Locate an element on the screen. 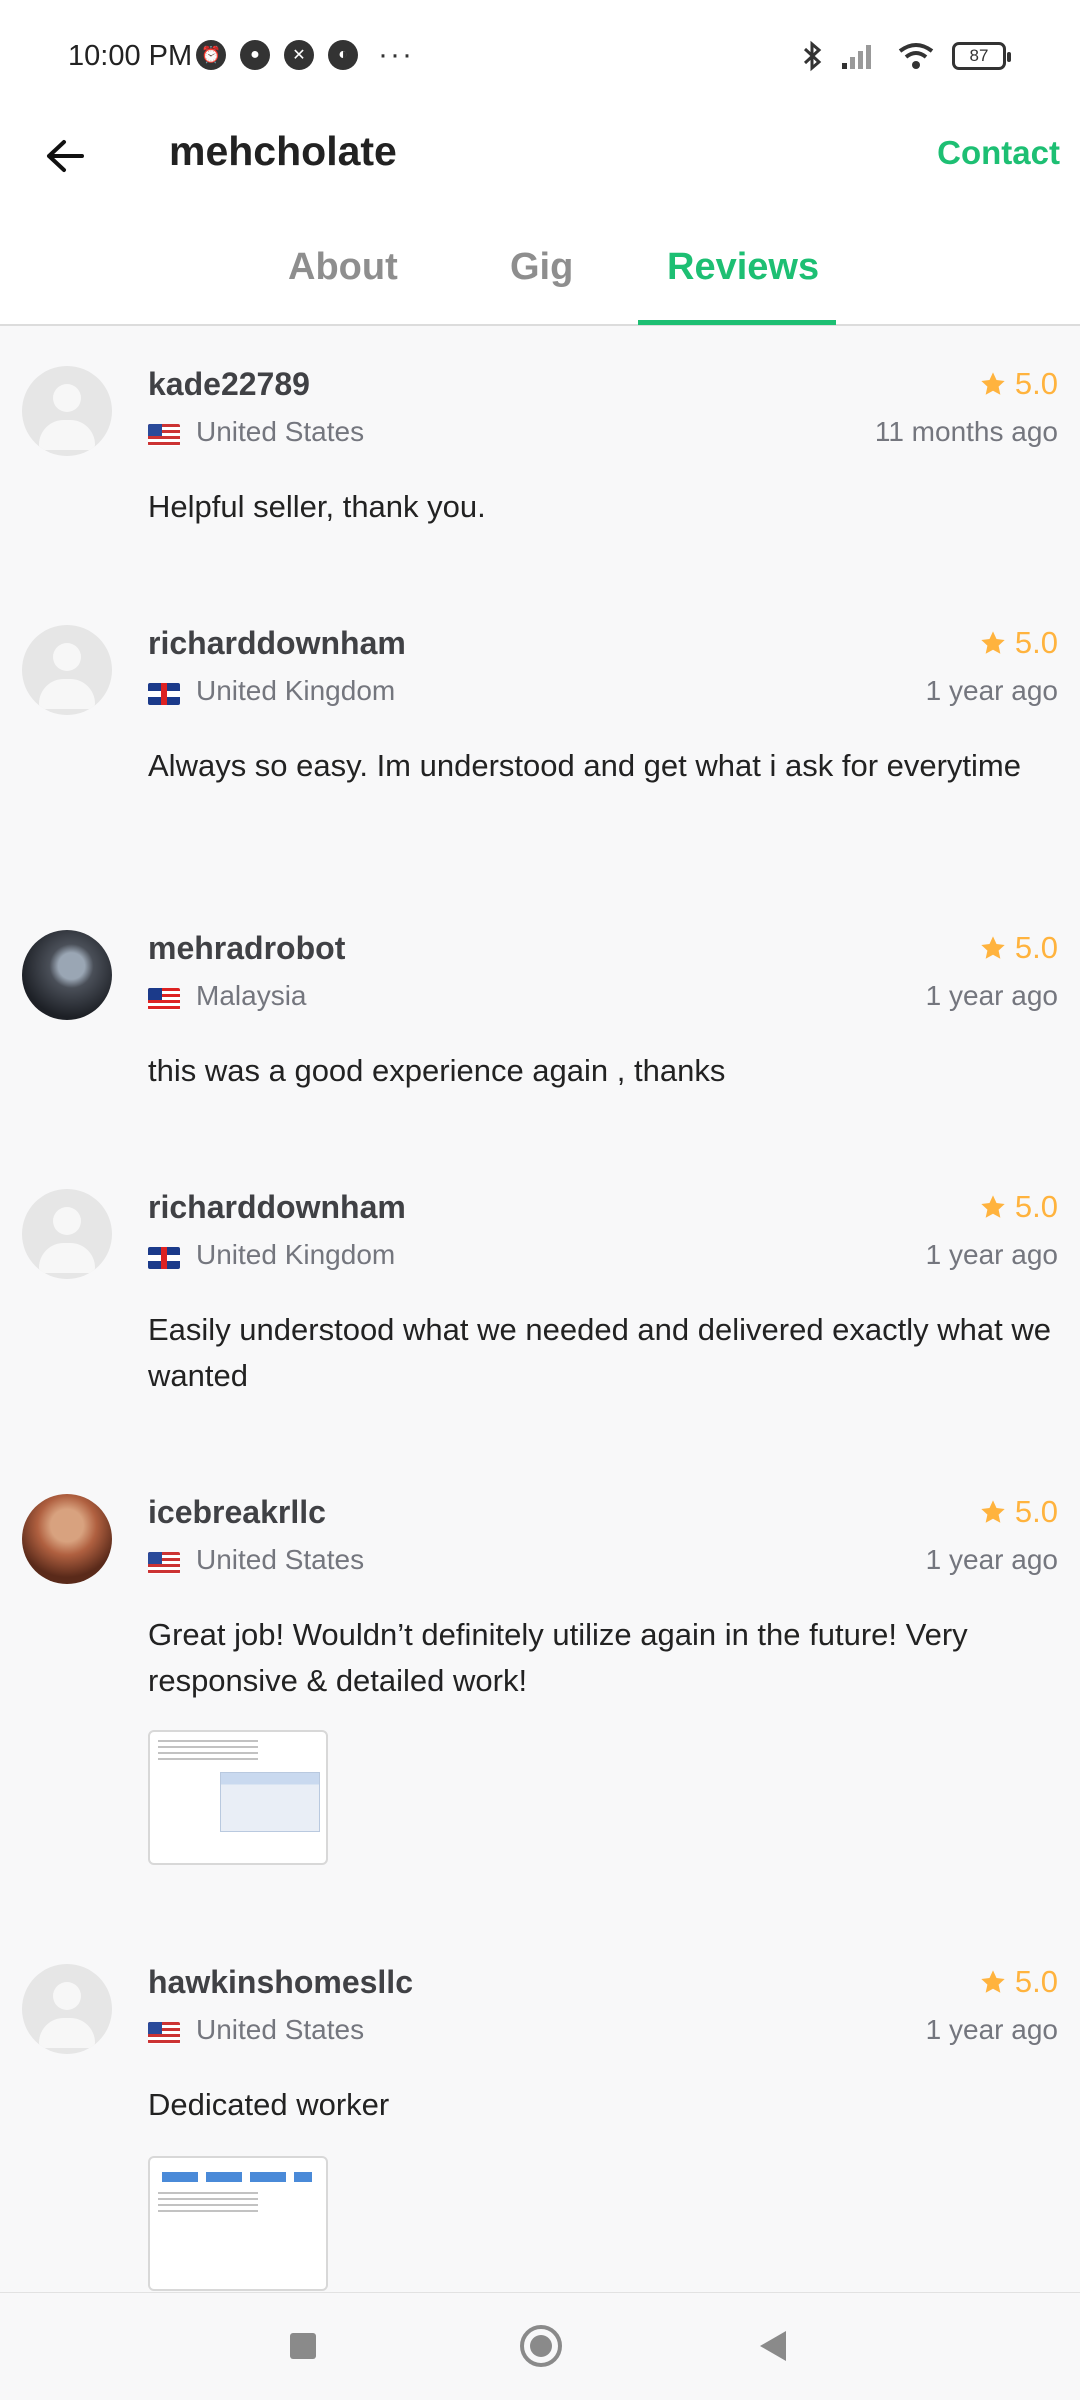 The image size is (1080, 2400). active-tab-indicator is located at coordinates (737, 322).